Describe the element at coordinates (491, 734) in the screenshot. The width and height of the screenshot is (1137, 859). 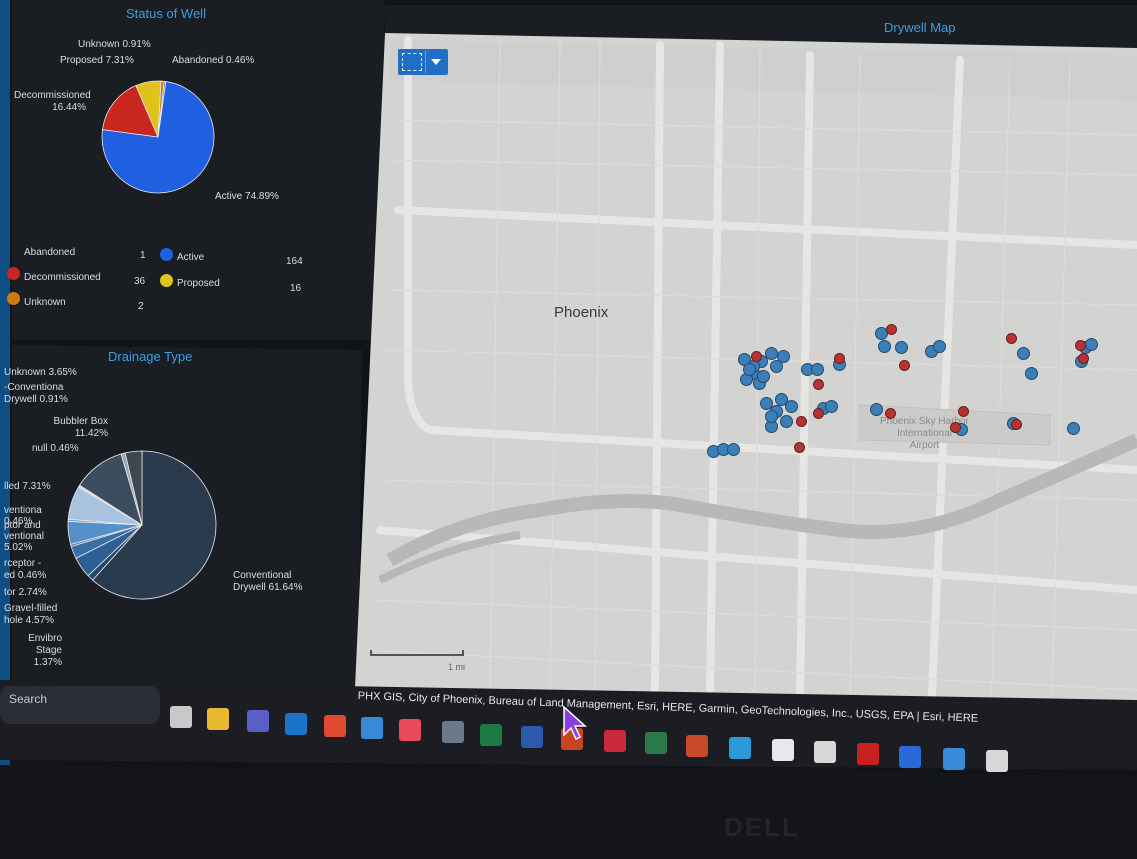
I see `excel-icon` at that location.